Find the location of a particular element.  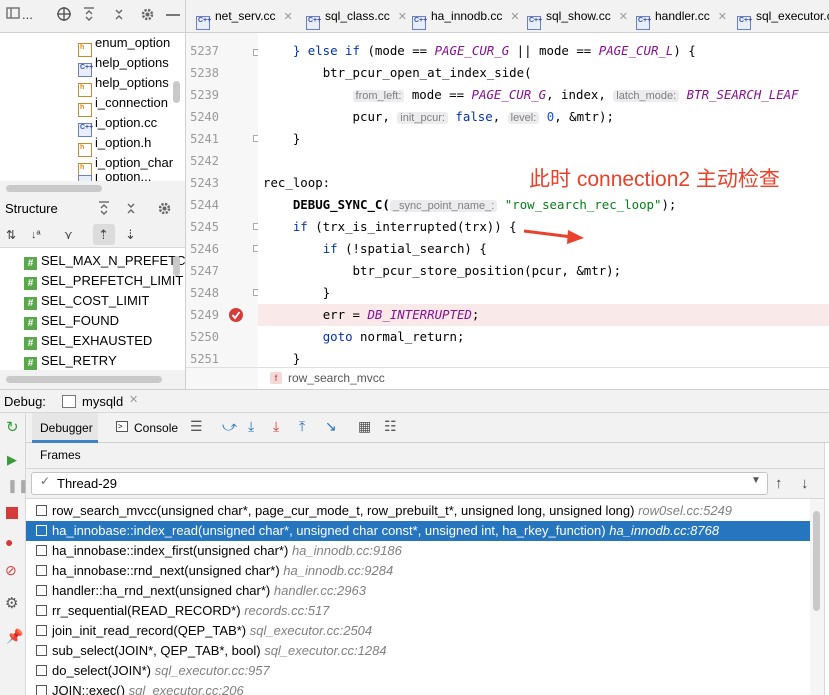

tree-file: h enum_option is located at coordinates (124, 45).